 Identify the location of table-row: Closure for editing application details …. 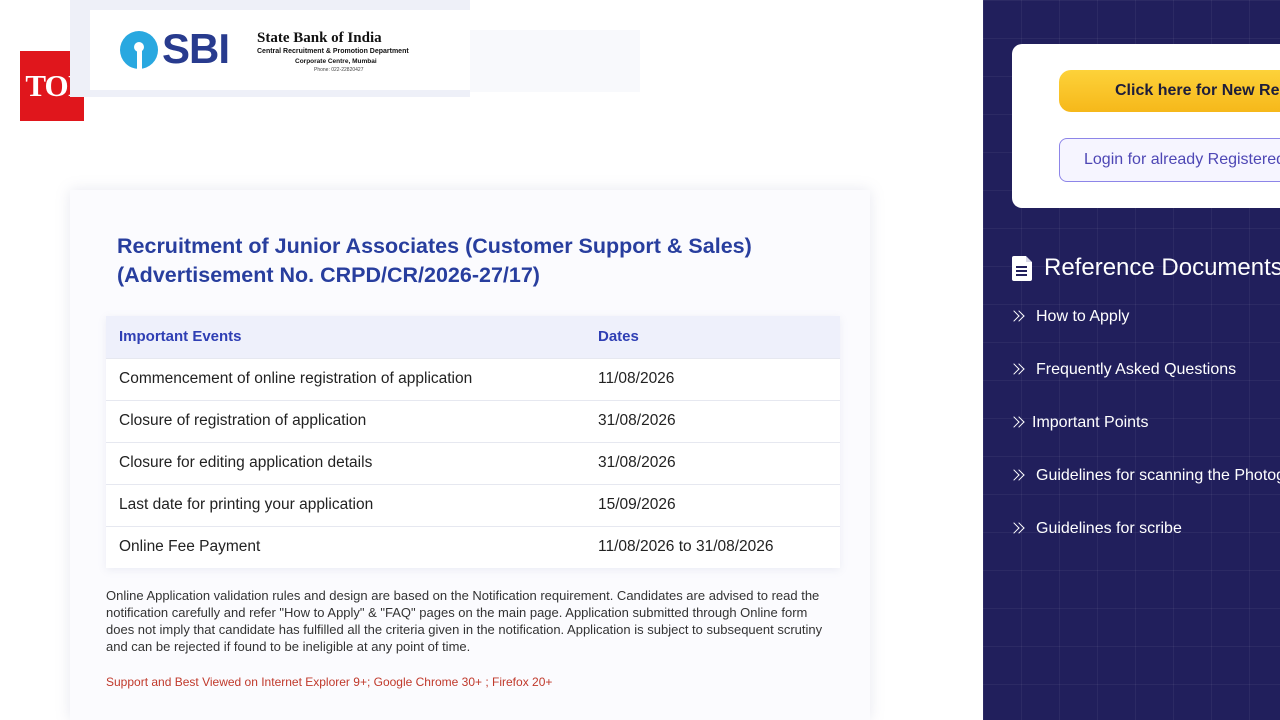
(473, 462).